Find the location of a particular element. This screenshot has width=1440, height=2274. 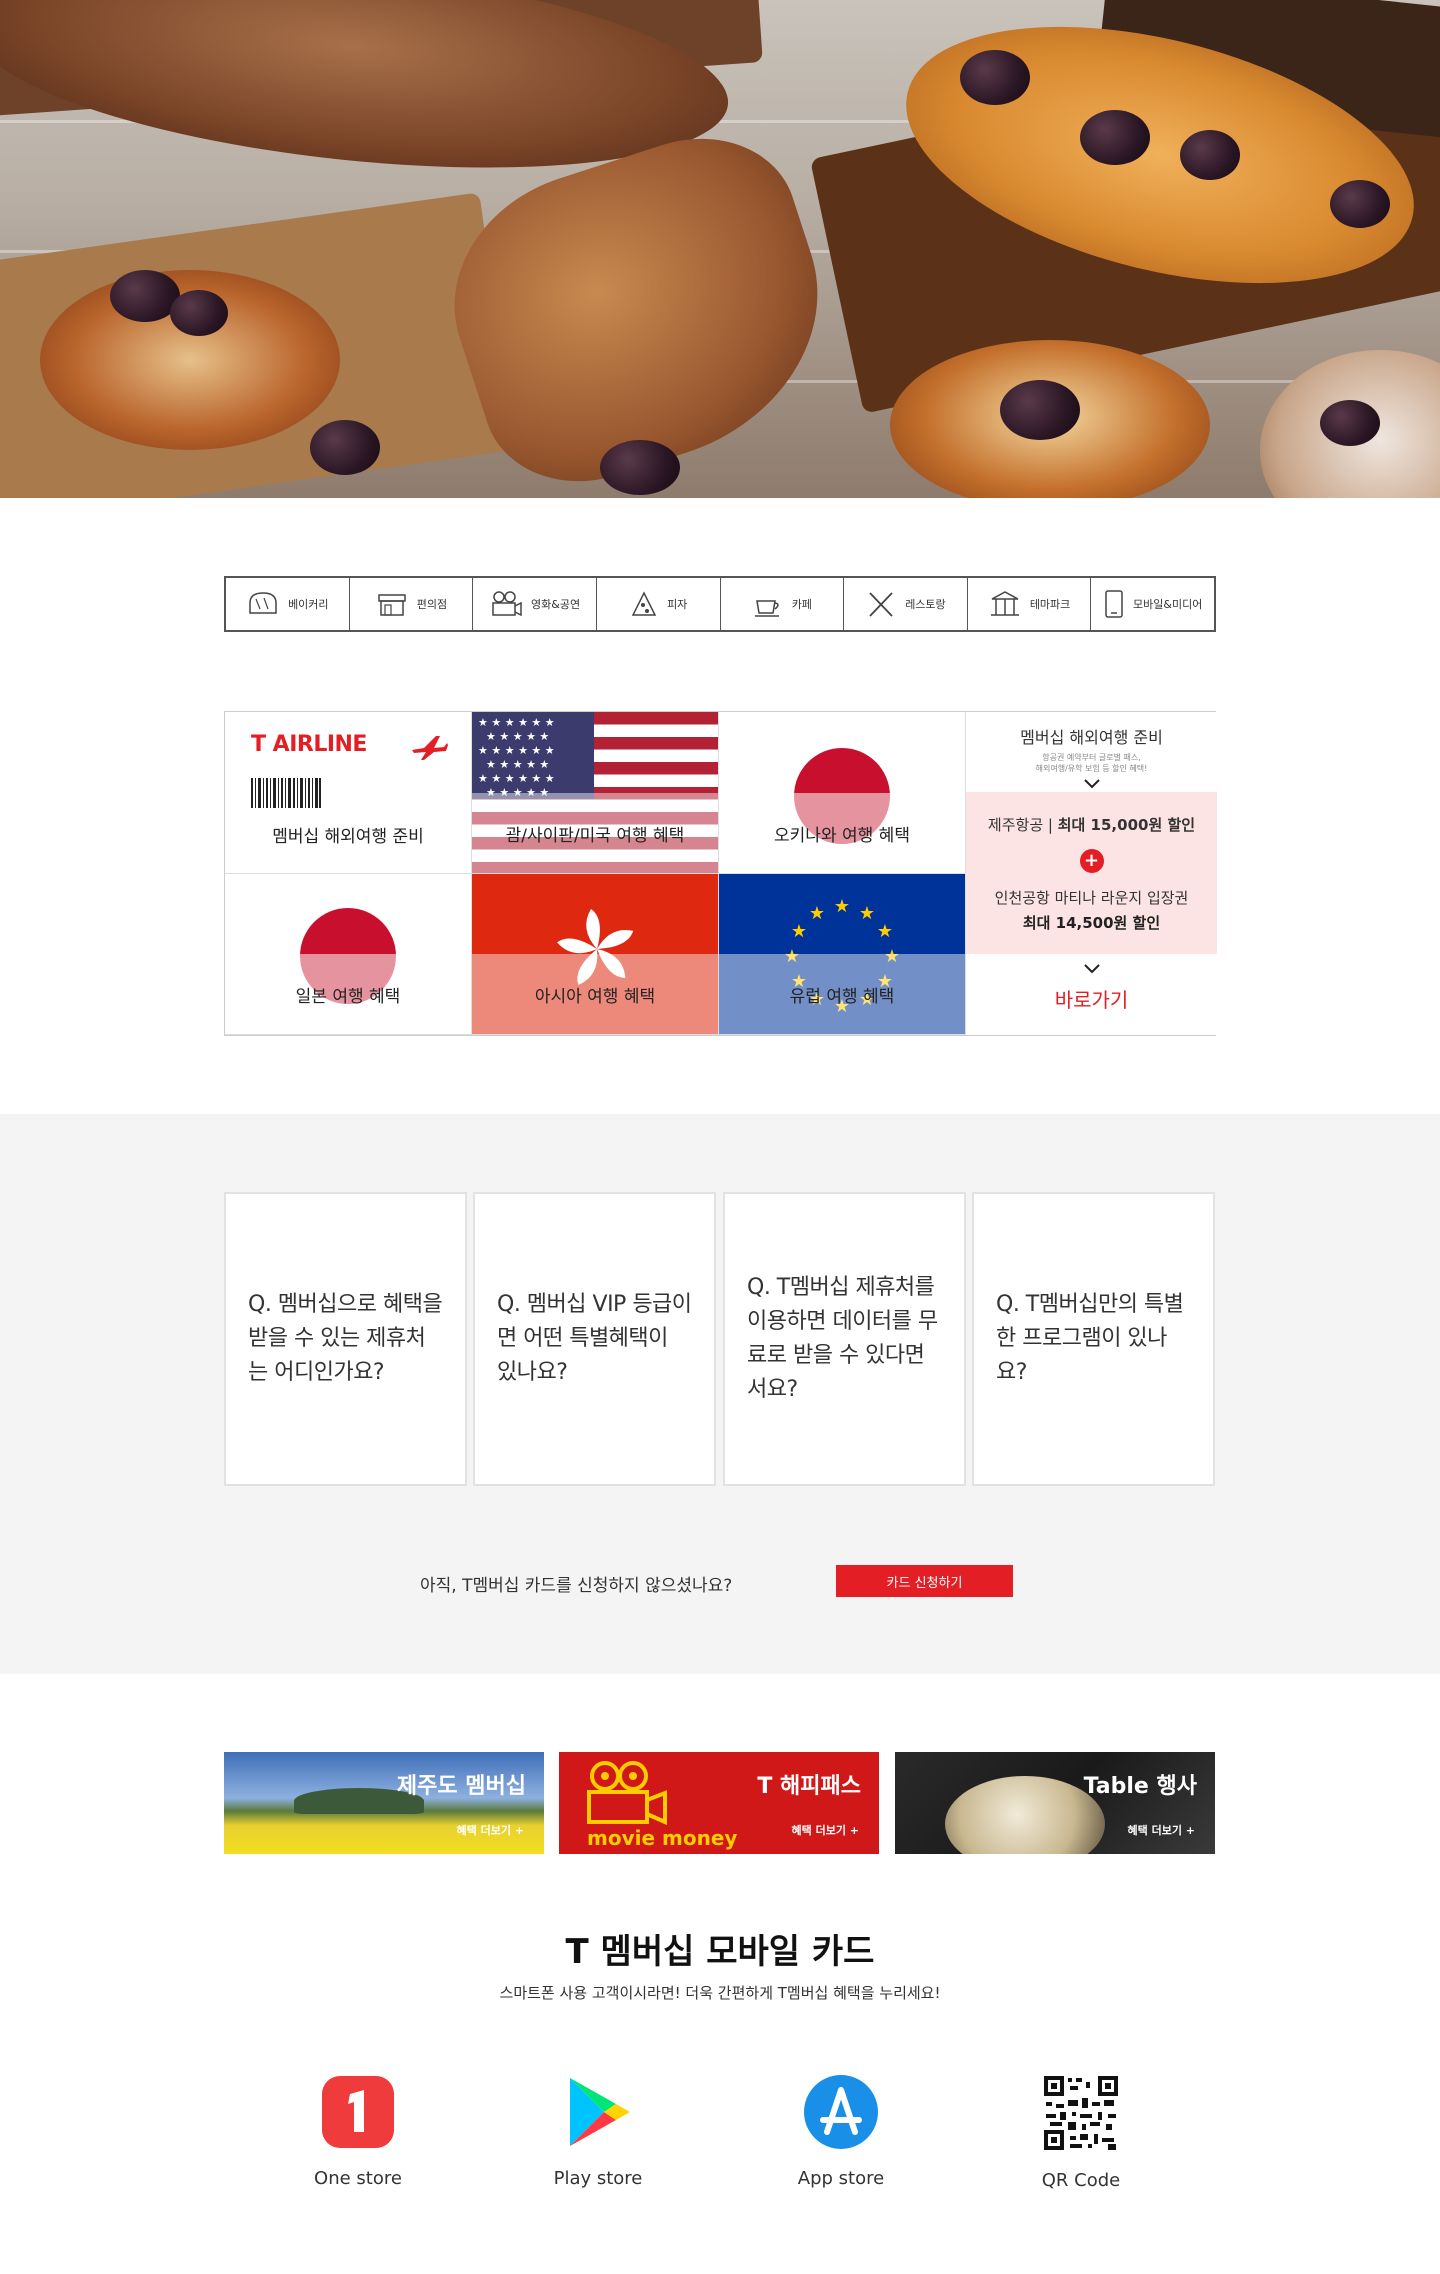

faq-card: Q. T멤버십 제휴처를 이용하면 데이터를 무료로 받을 수 있다면서요? is located at coordinates (844, 1339).